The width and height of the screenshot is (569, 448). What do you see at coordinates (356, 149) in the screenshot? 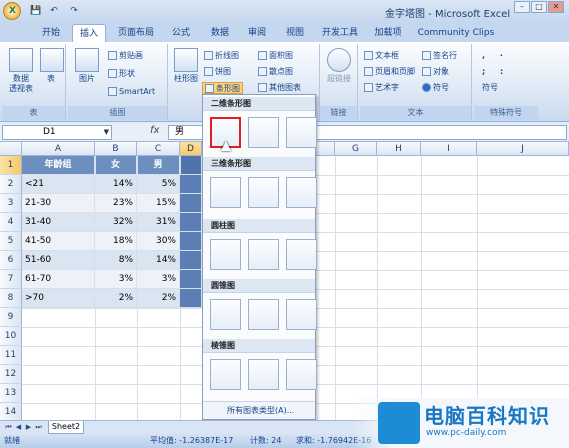
I see `column-header-g: G` at bounding box center [356, 149].